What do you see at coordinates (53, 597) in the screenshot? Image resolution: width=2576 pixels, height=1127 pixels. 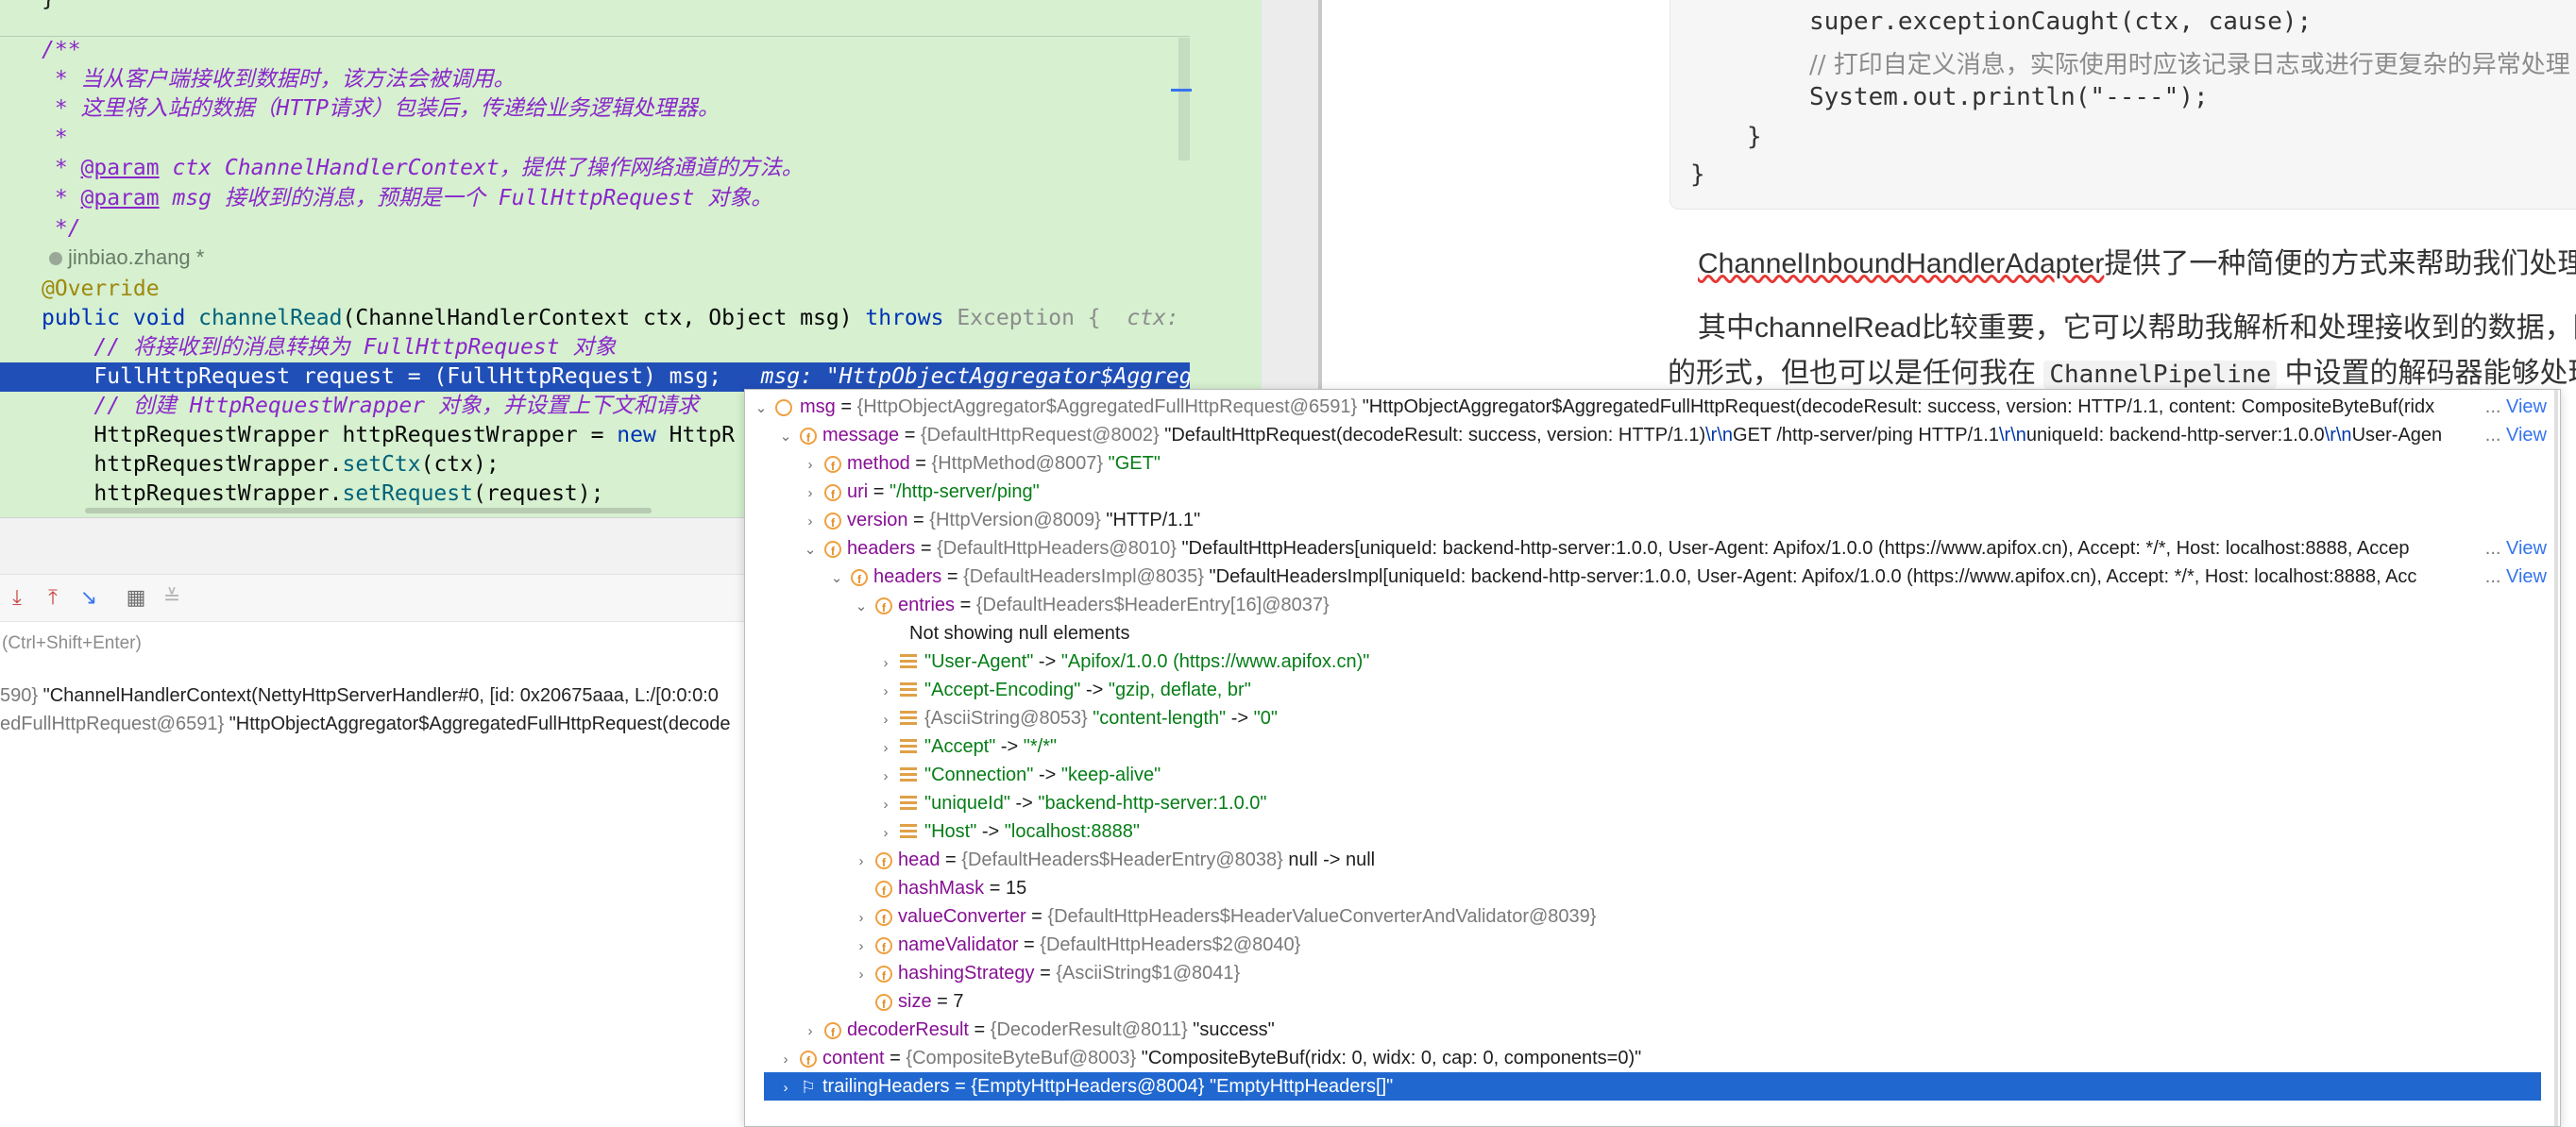 I see `step-out-icon: ⤒` at bounding box center [53, 597].